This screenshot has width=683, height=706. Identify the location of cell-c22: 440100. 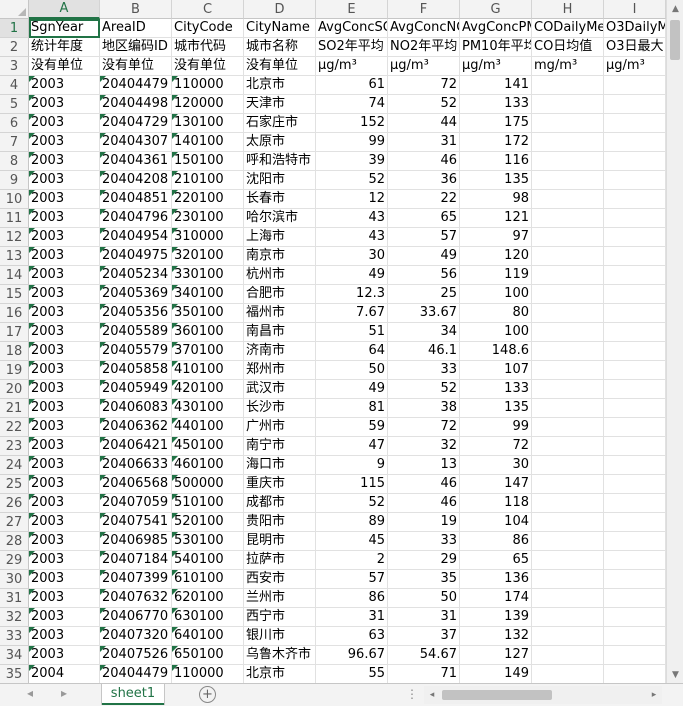
(208, 427).